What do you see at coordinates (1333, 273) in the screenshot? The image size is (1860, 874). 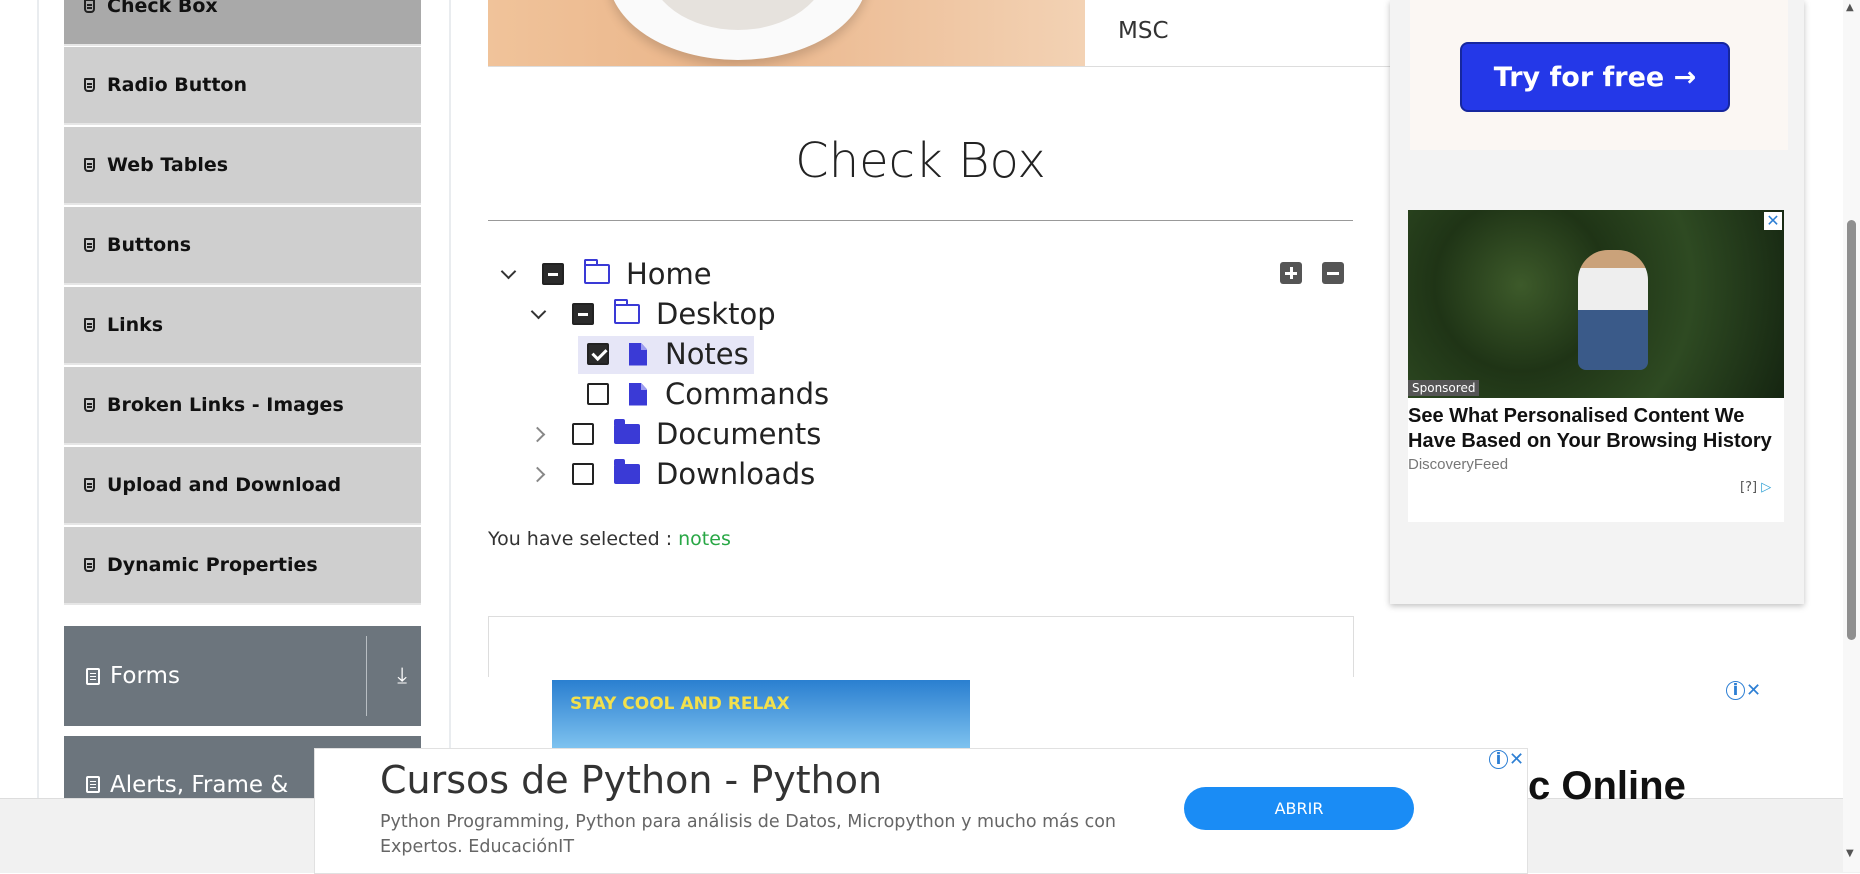 I see `collapse-all-button` at bounding box center [1333, 273].